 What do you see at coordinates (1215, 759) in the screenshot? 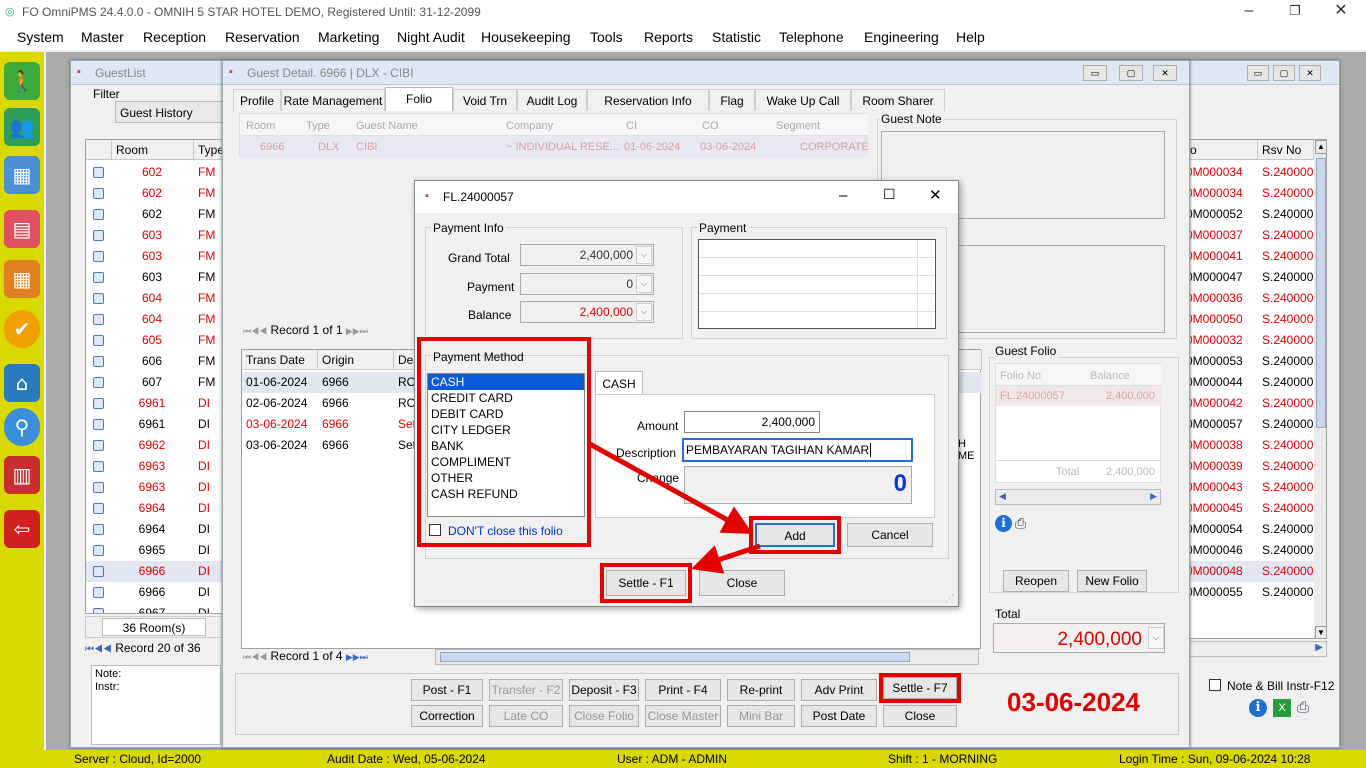
I see `status-login-time: Login Time : Sun, 09-06-2024 10:28` at bounding box center [1215, 759].